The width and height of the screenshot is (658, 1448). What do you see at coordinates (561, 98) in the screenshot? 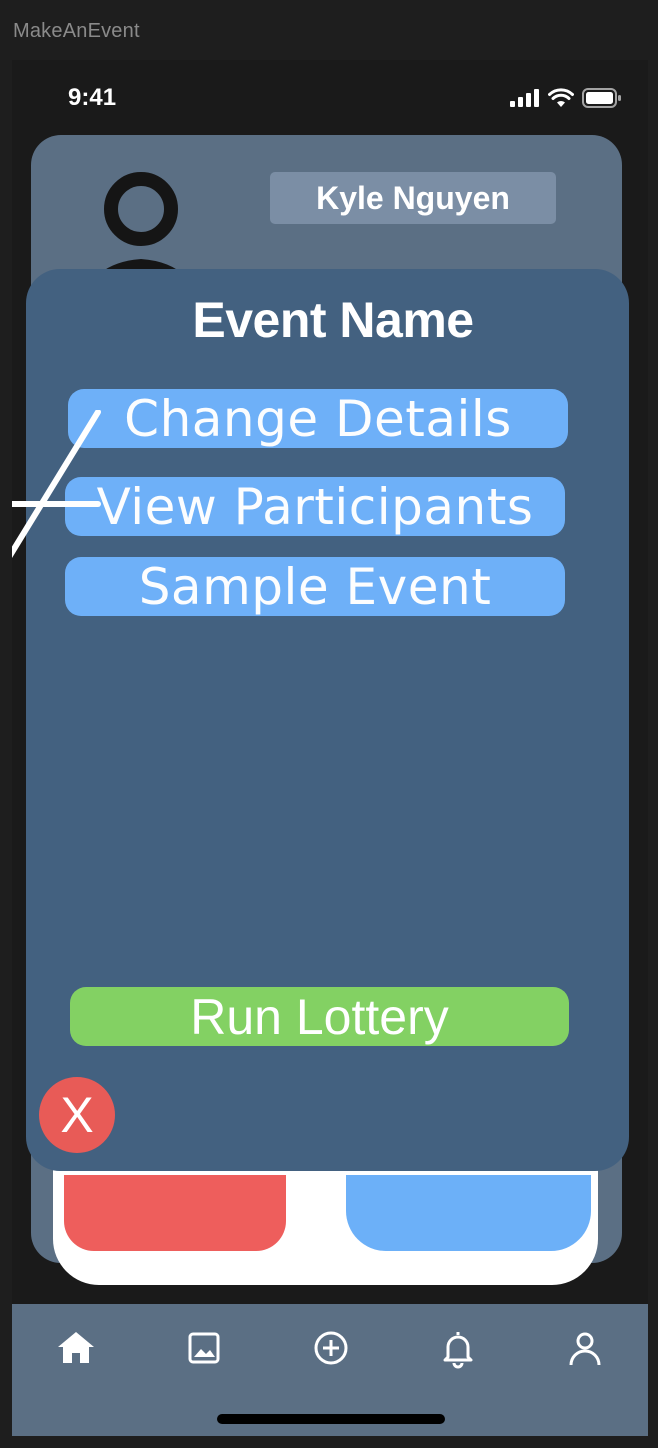
I see `wifi-icon` at bounding box center [561, 98].